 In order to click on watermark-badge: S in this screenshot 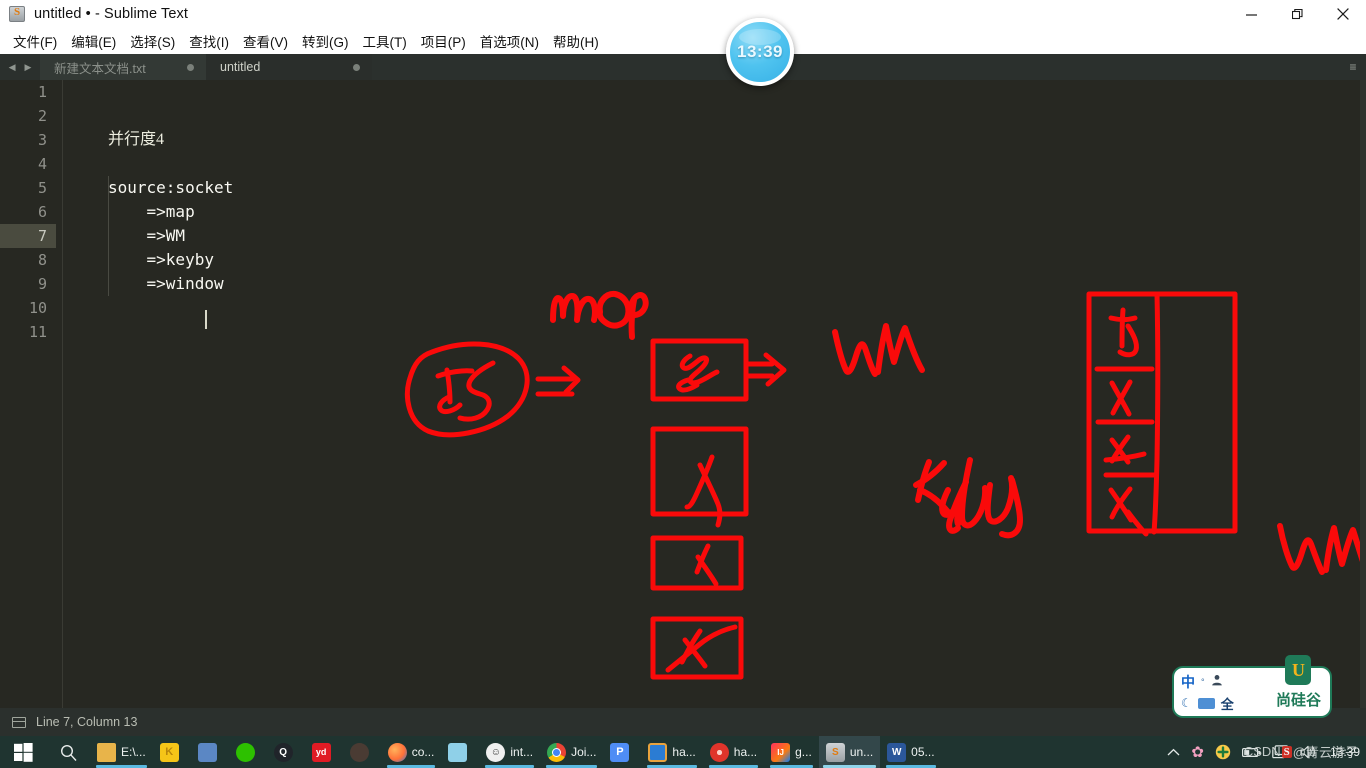, I will do `click(1286, 751)`.